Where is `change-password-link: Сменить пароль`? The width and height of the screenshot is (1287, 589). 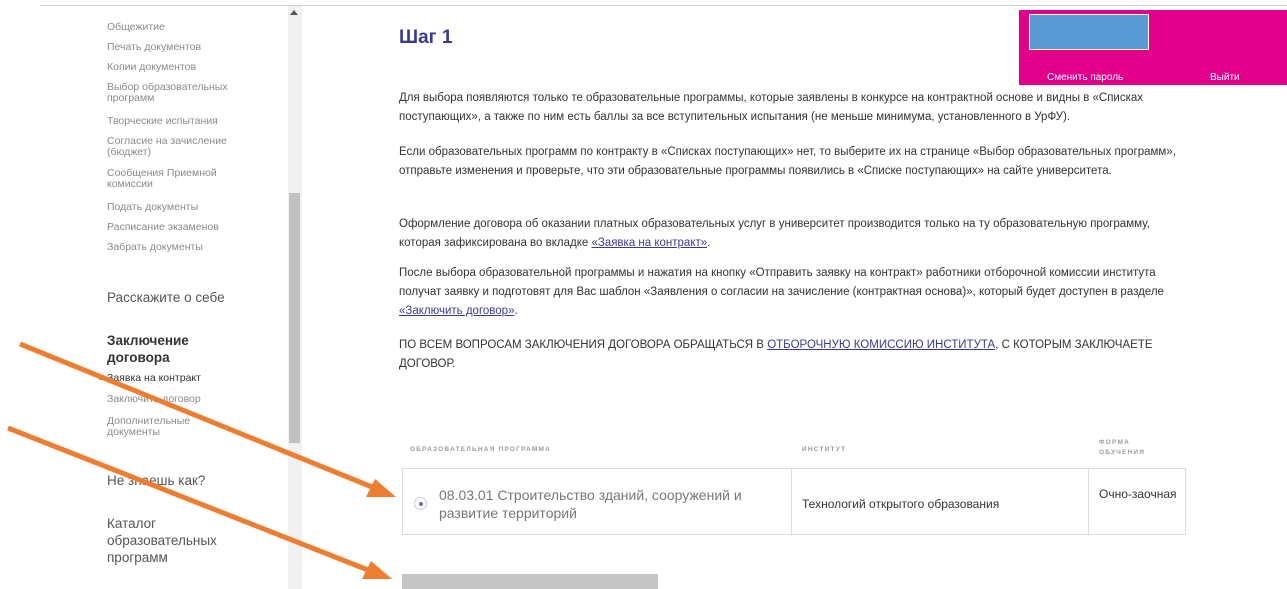
change-password-link: Сменить пароль is located at coordinates (1085, 77).